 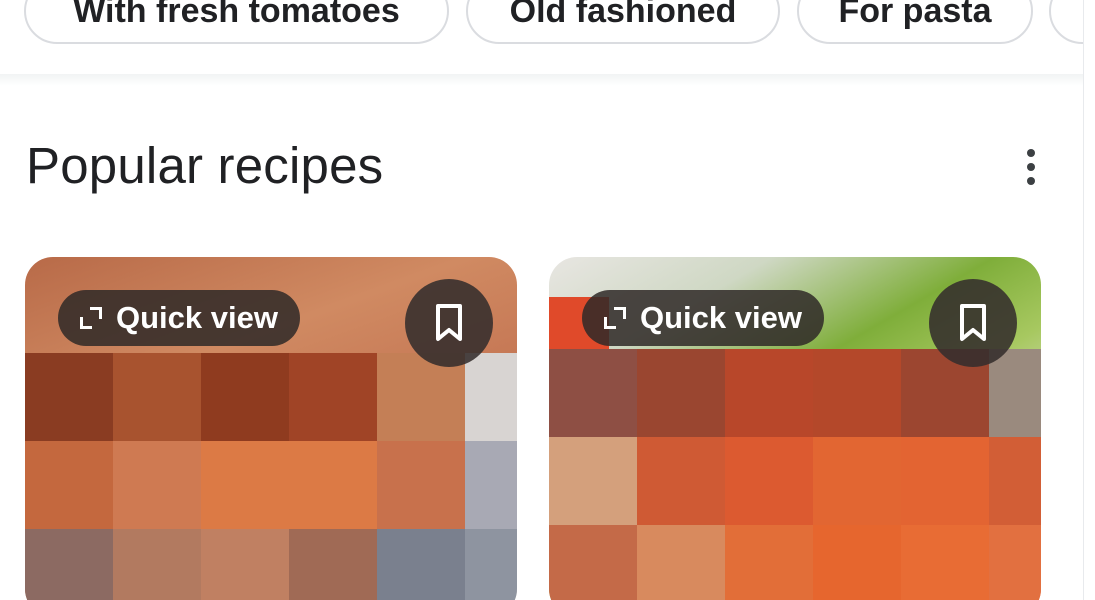 What do you see at coordinates (205, 165) in the screenshot?
I see `section-title: Popular recipes` at bounding box center [205, 165].